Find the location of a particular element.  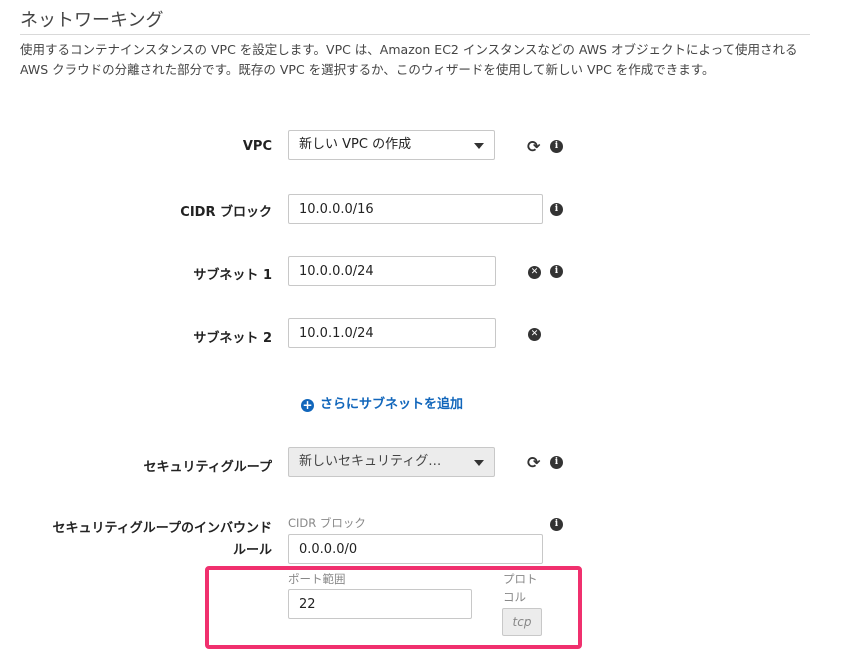

add-subnet-link: + さらにサブネットを追加 is located at coordinates (382, 402).